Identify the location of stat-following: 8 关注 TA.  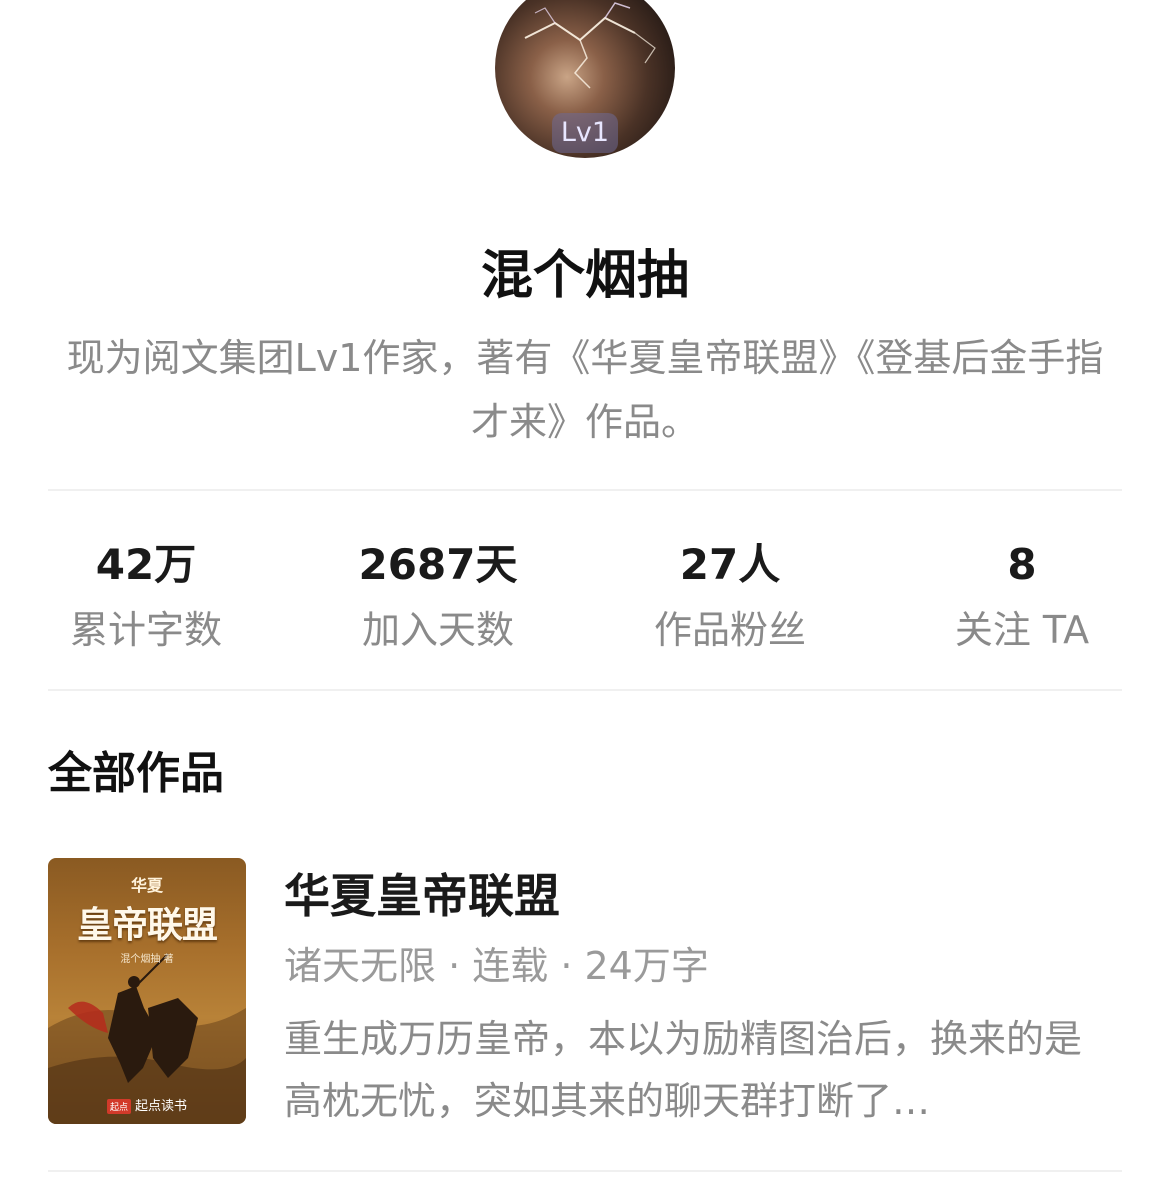
(1022, 597).